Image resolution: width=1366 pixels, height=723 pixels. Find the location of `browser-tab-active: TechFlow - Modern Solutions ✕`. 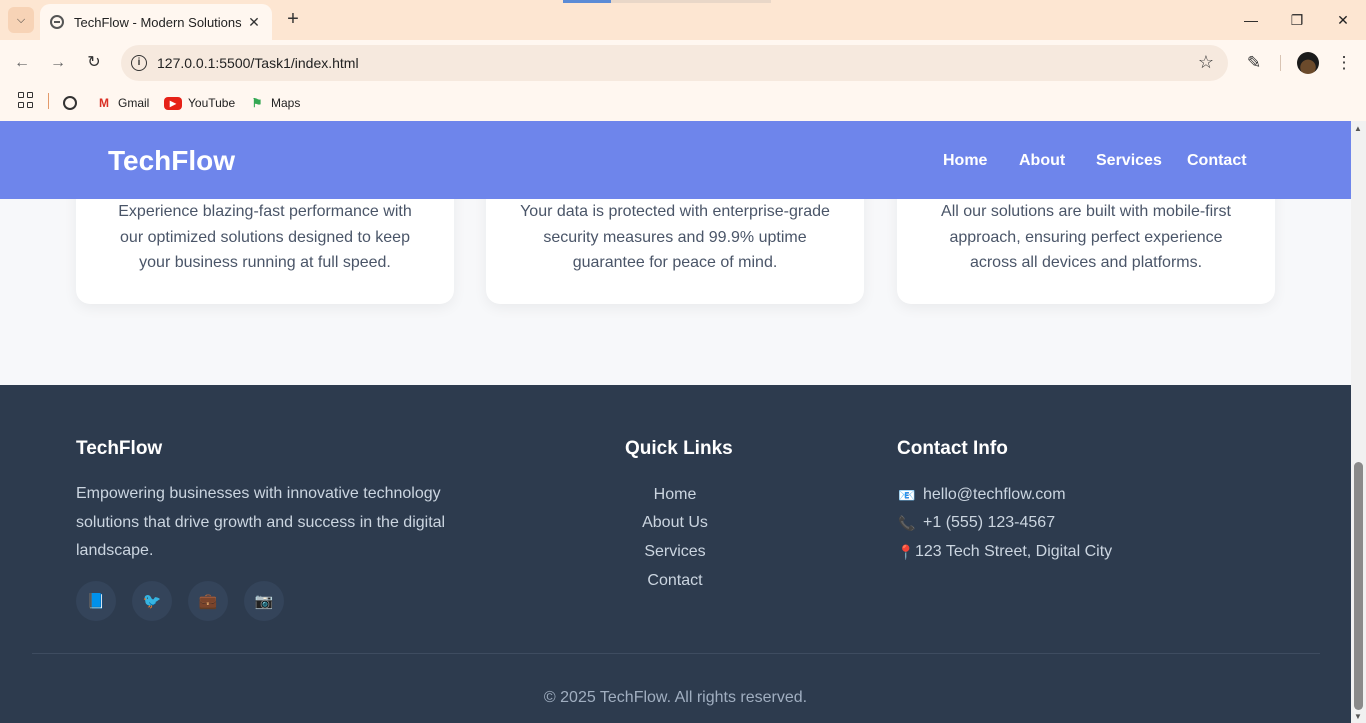

browser-tab-active: TechFlow - Modern Solutions ✕ is located at coordinates (156, 22).